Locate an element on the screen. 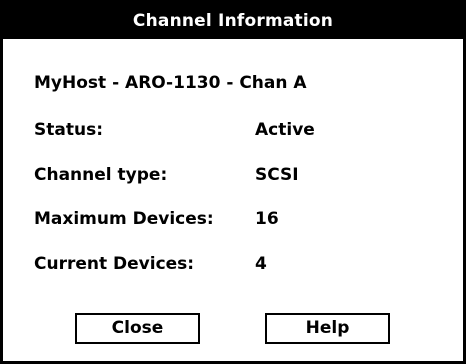 The width and height of the screenshot is (466, 364). title-bar: Channel Information is located at coordinates (233, 21).